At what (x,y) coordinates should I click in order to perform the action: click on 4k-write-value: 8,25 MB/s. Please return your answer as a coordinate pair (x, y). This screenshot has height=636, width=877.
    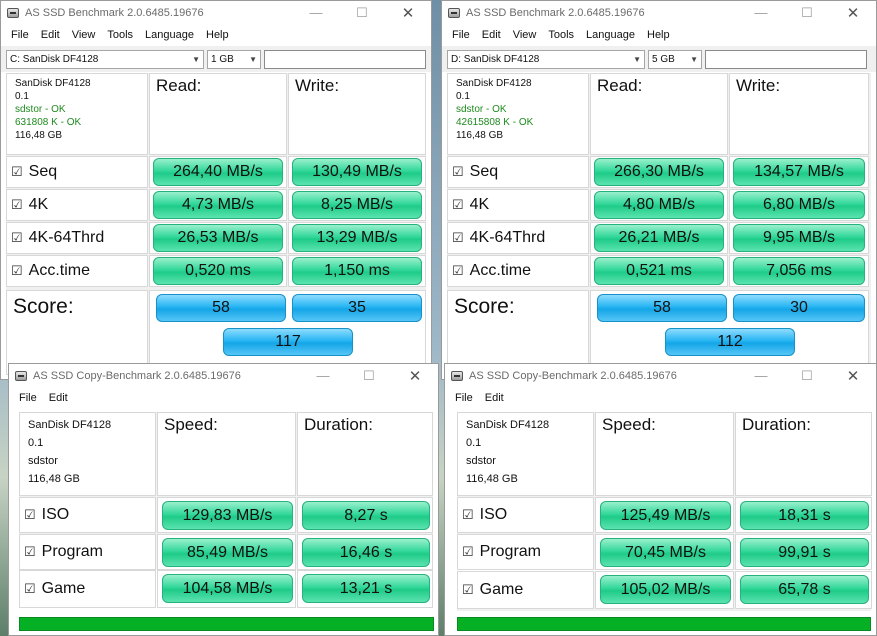
    Looking at the image, I should click on (357, 205).